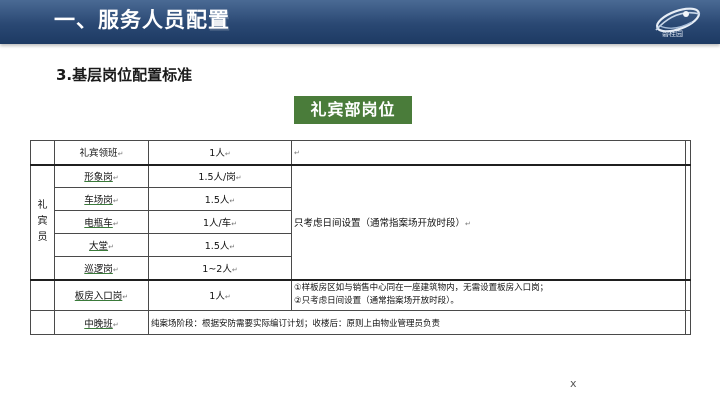  I want to click on table-cell: 形象岗↵, so click(101, 175).